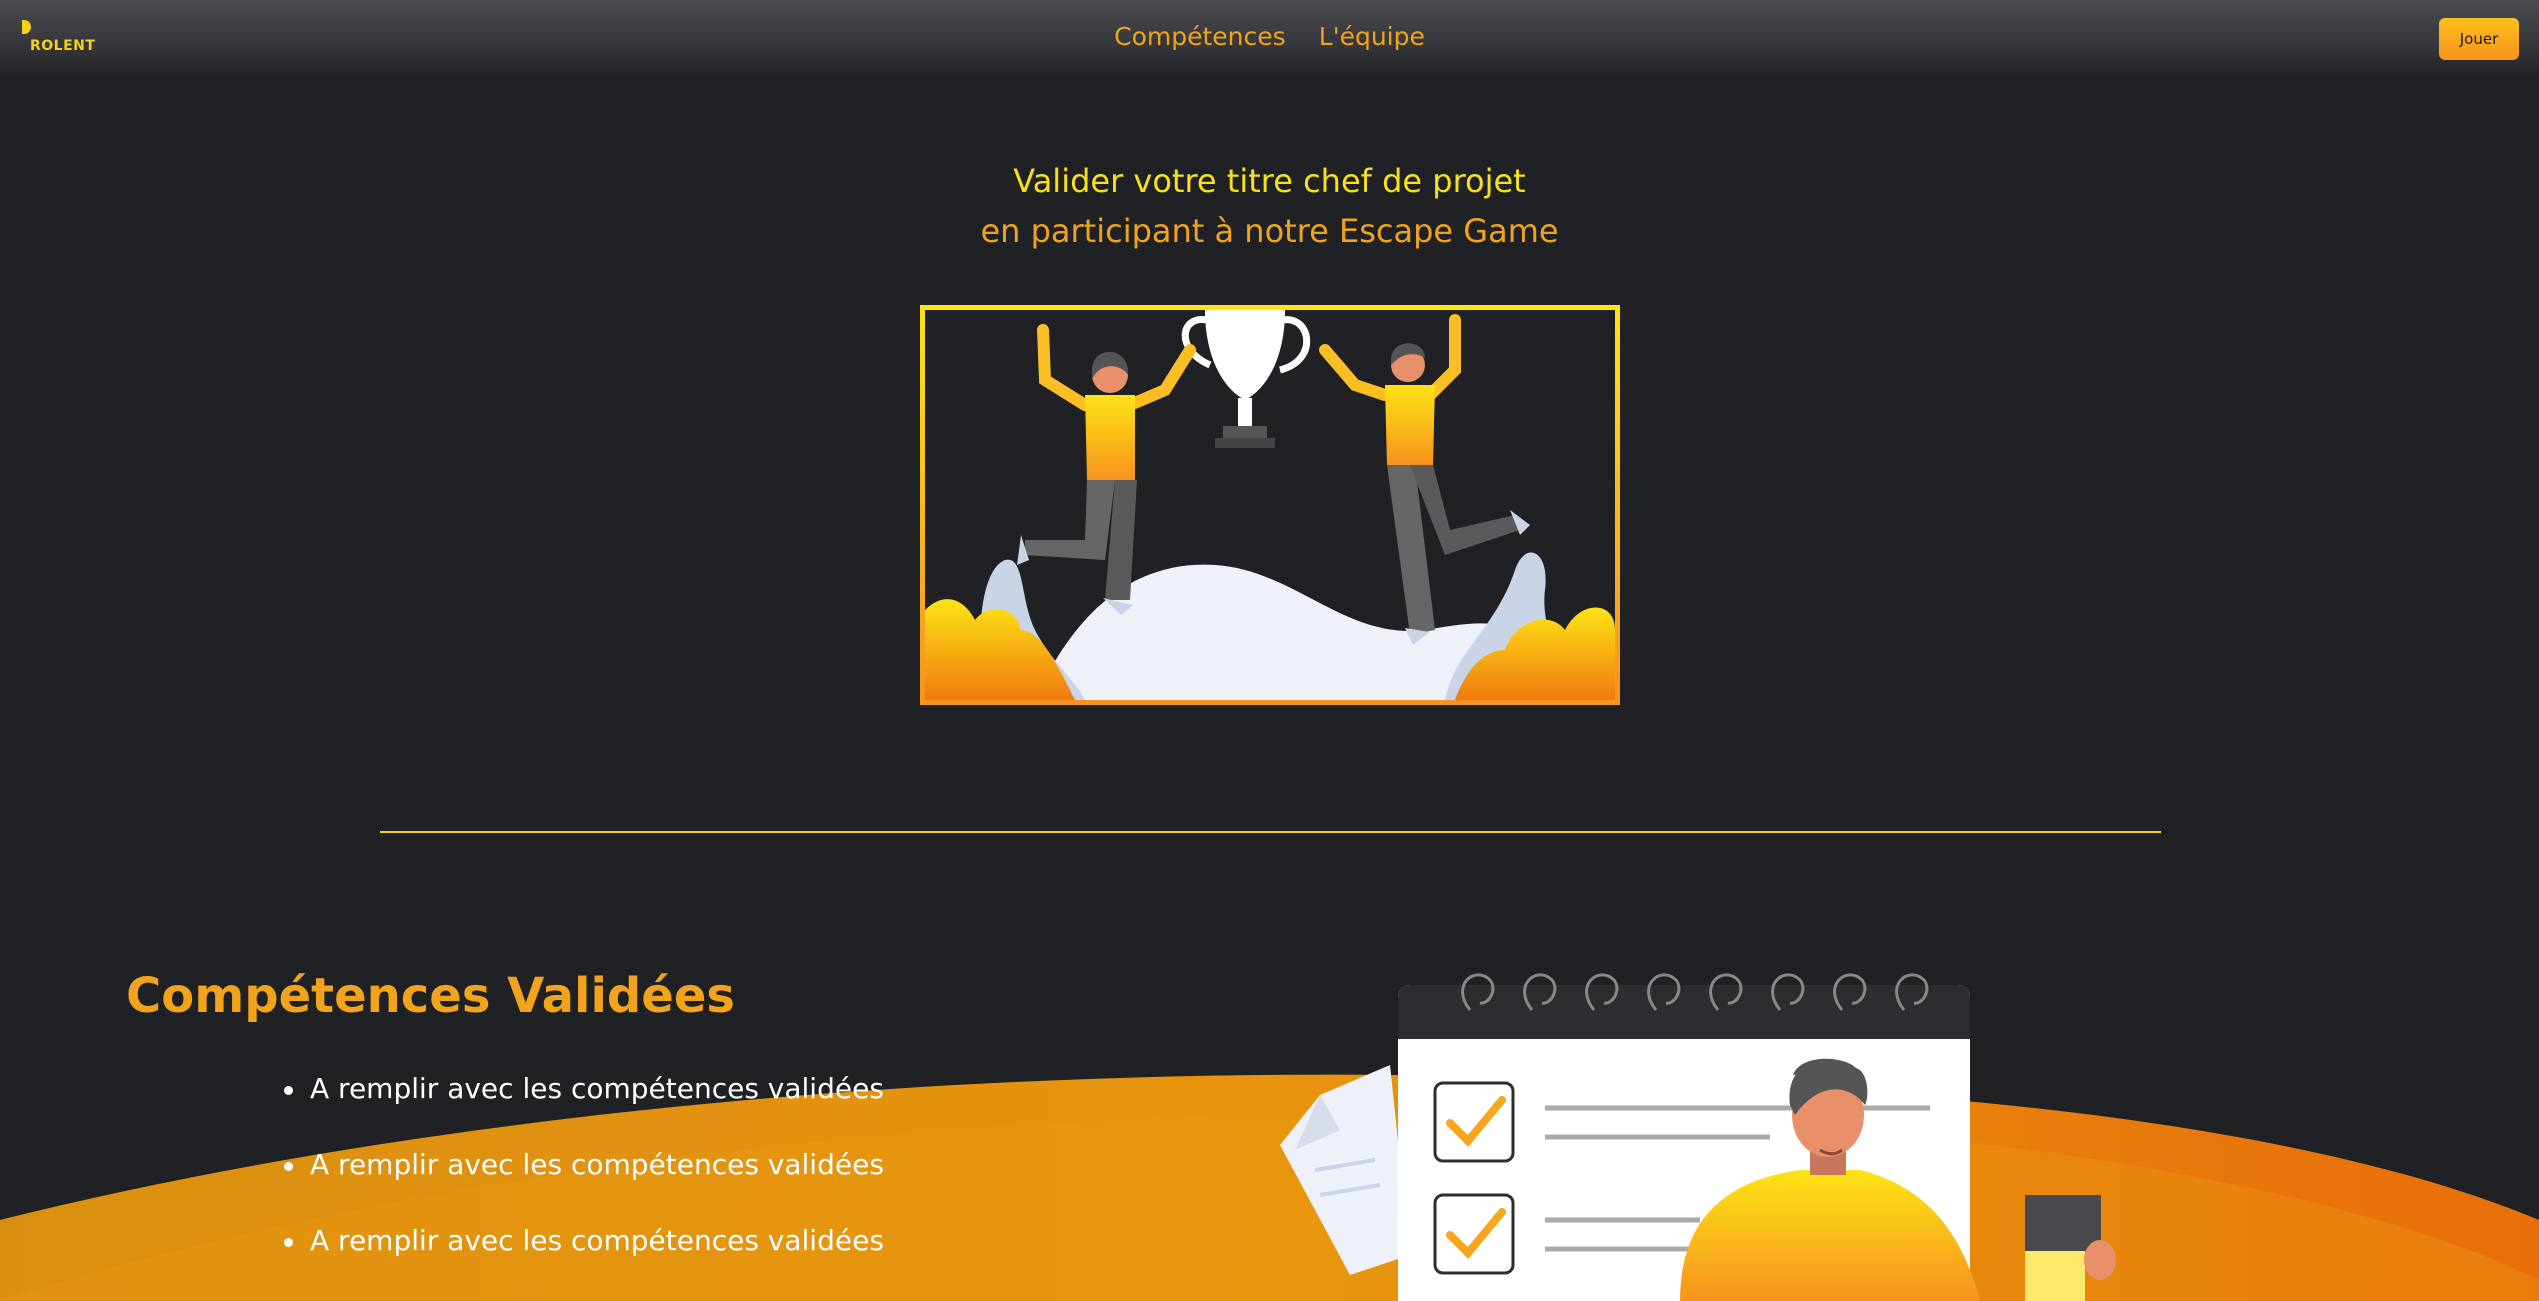  What do you see at coordinates (1269, 181) in the screenshot?
I see `hero-title: Valider votre titre chef de projet` at bounding box center [1269, 181].